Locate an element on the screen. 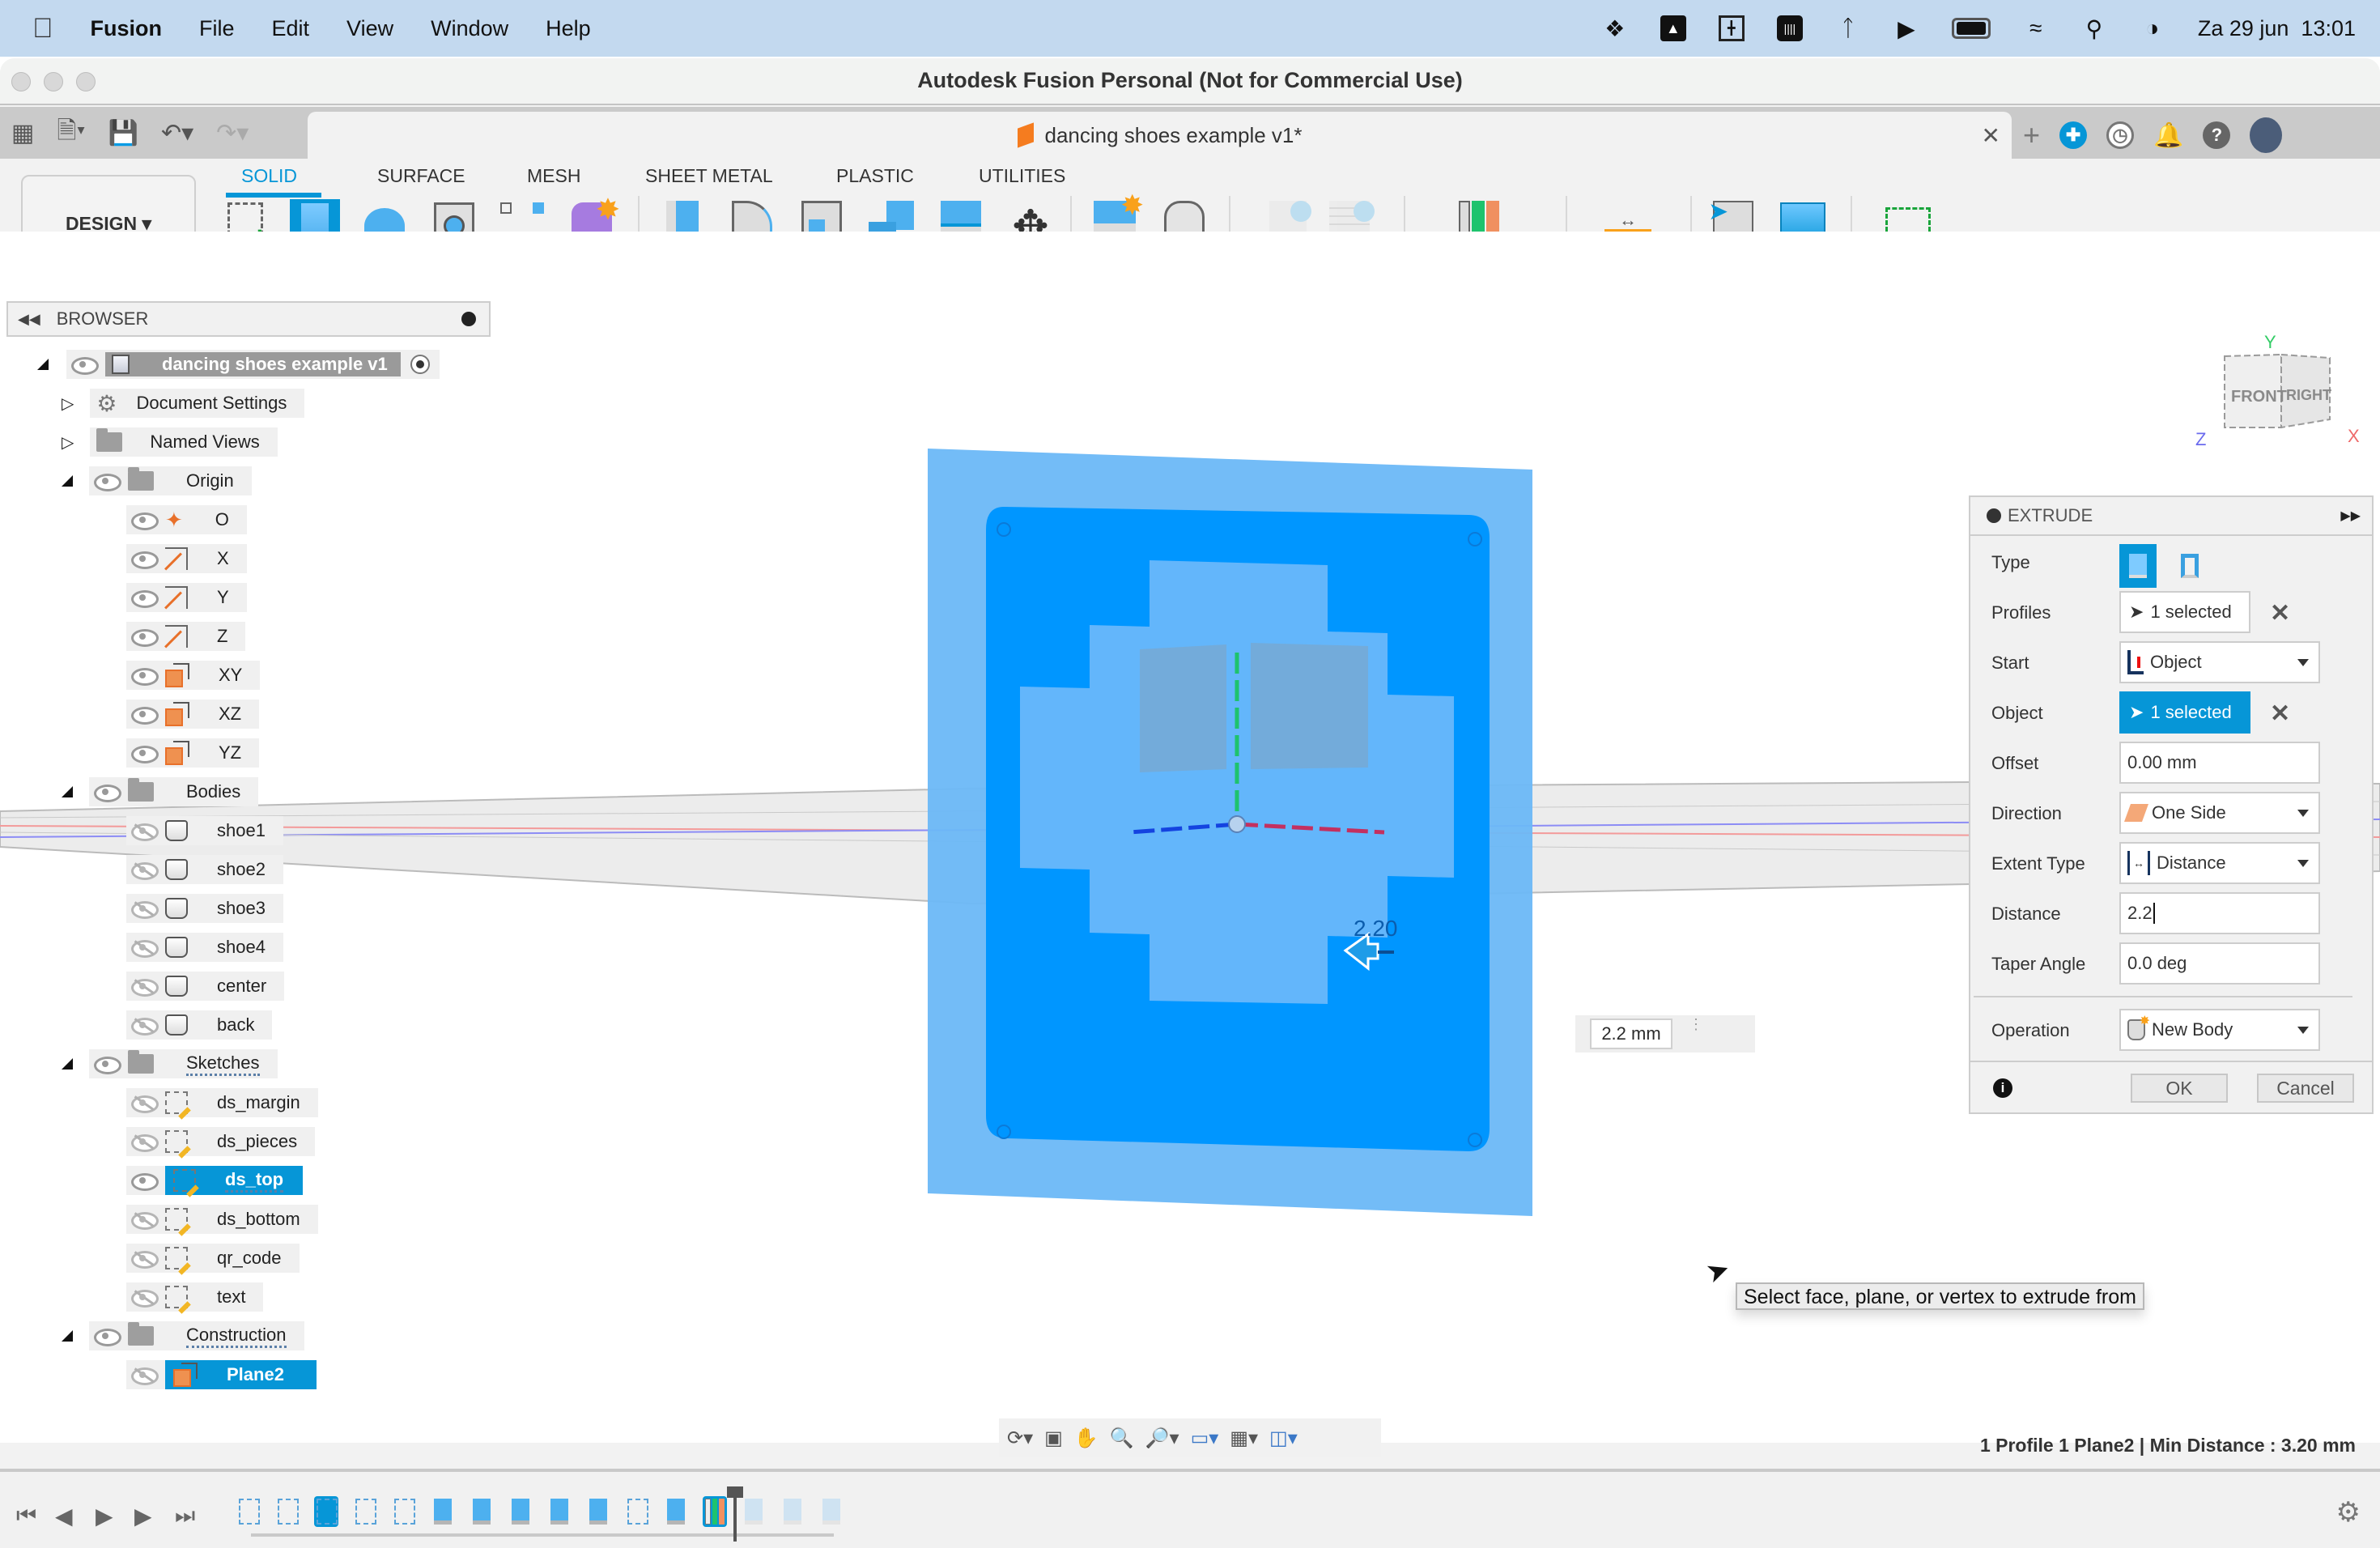  tree-item-body-back: back is located at coordinates (199, 1025).